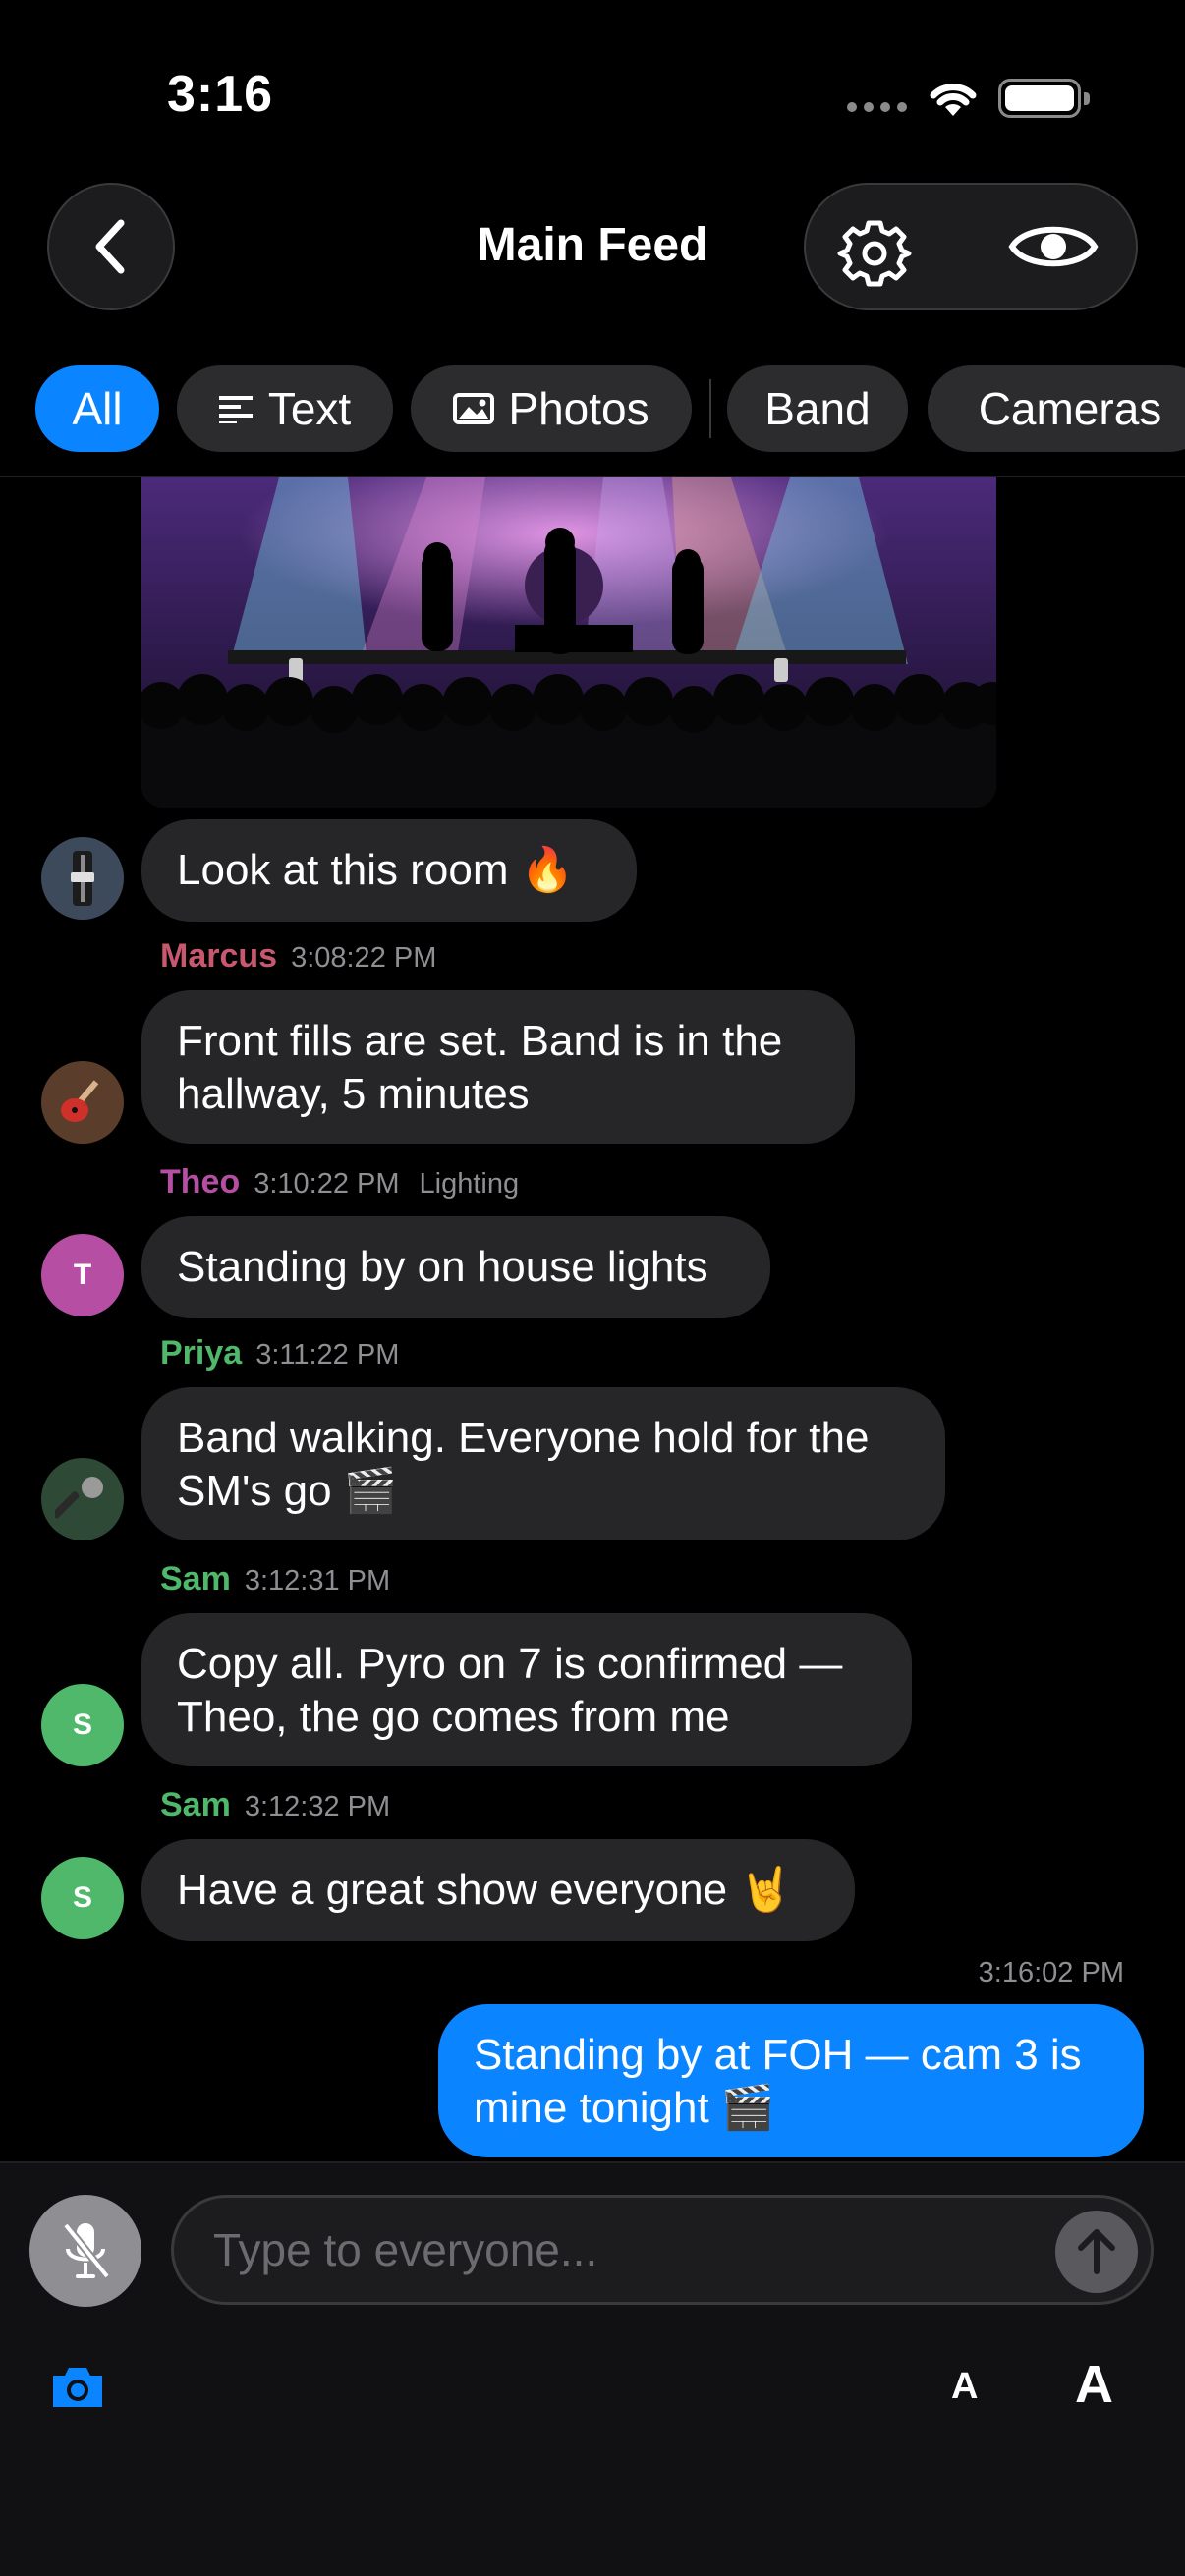  I want to click on message-meta: Marcus 3:08:22 PM, so click(298, 956).